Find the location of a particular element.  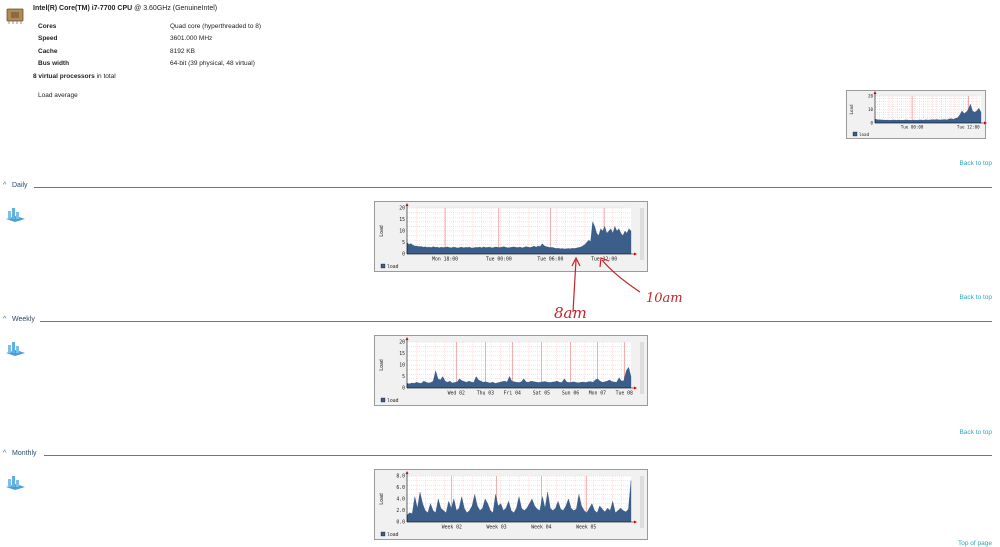

virtual-processors-suffix: in total is located at coordinates (106, 76).